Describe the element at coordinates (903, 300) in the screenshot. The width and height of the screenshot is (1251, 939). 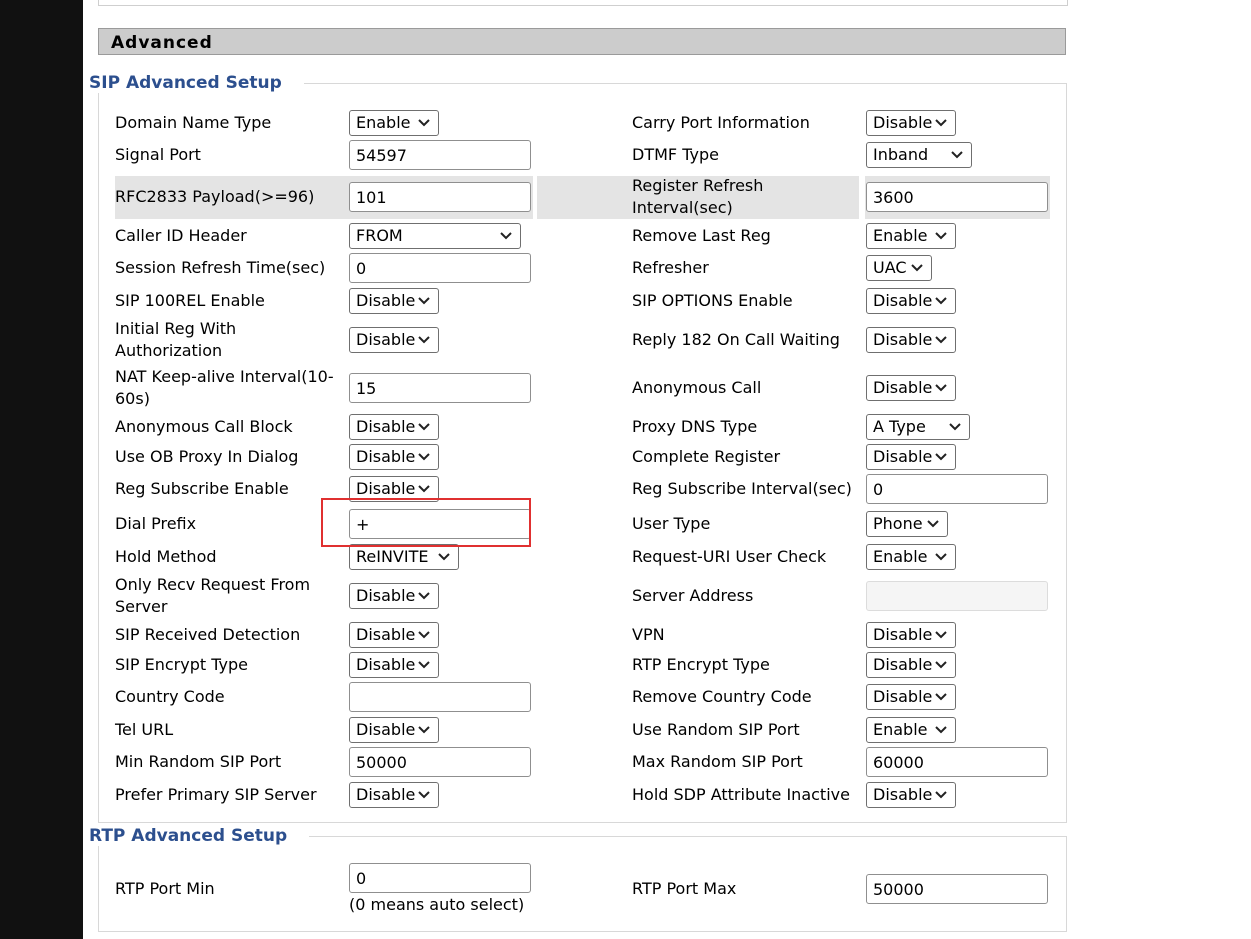
I see `sip-options-enable-value: Disable` at that location.